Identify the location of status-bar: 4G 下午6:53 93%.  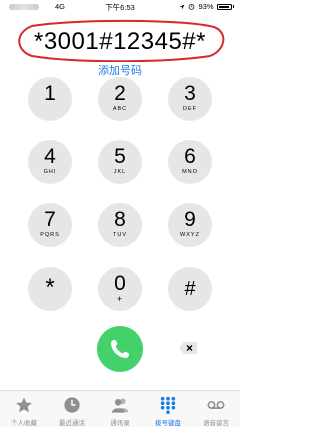
(120, 7).